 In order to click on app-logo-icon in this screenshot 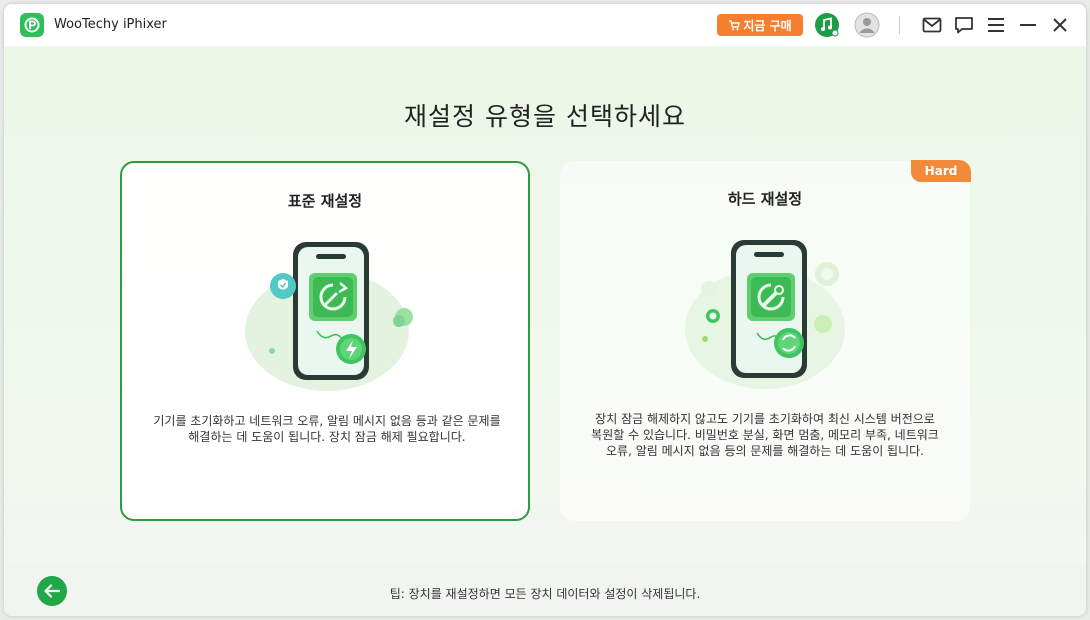, I will do `click(32, 25)`.